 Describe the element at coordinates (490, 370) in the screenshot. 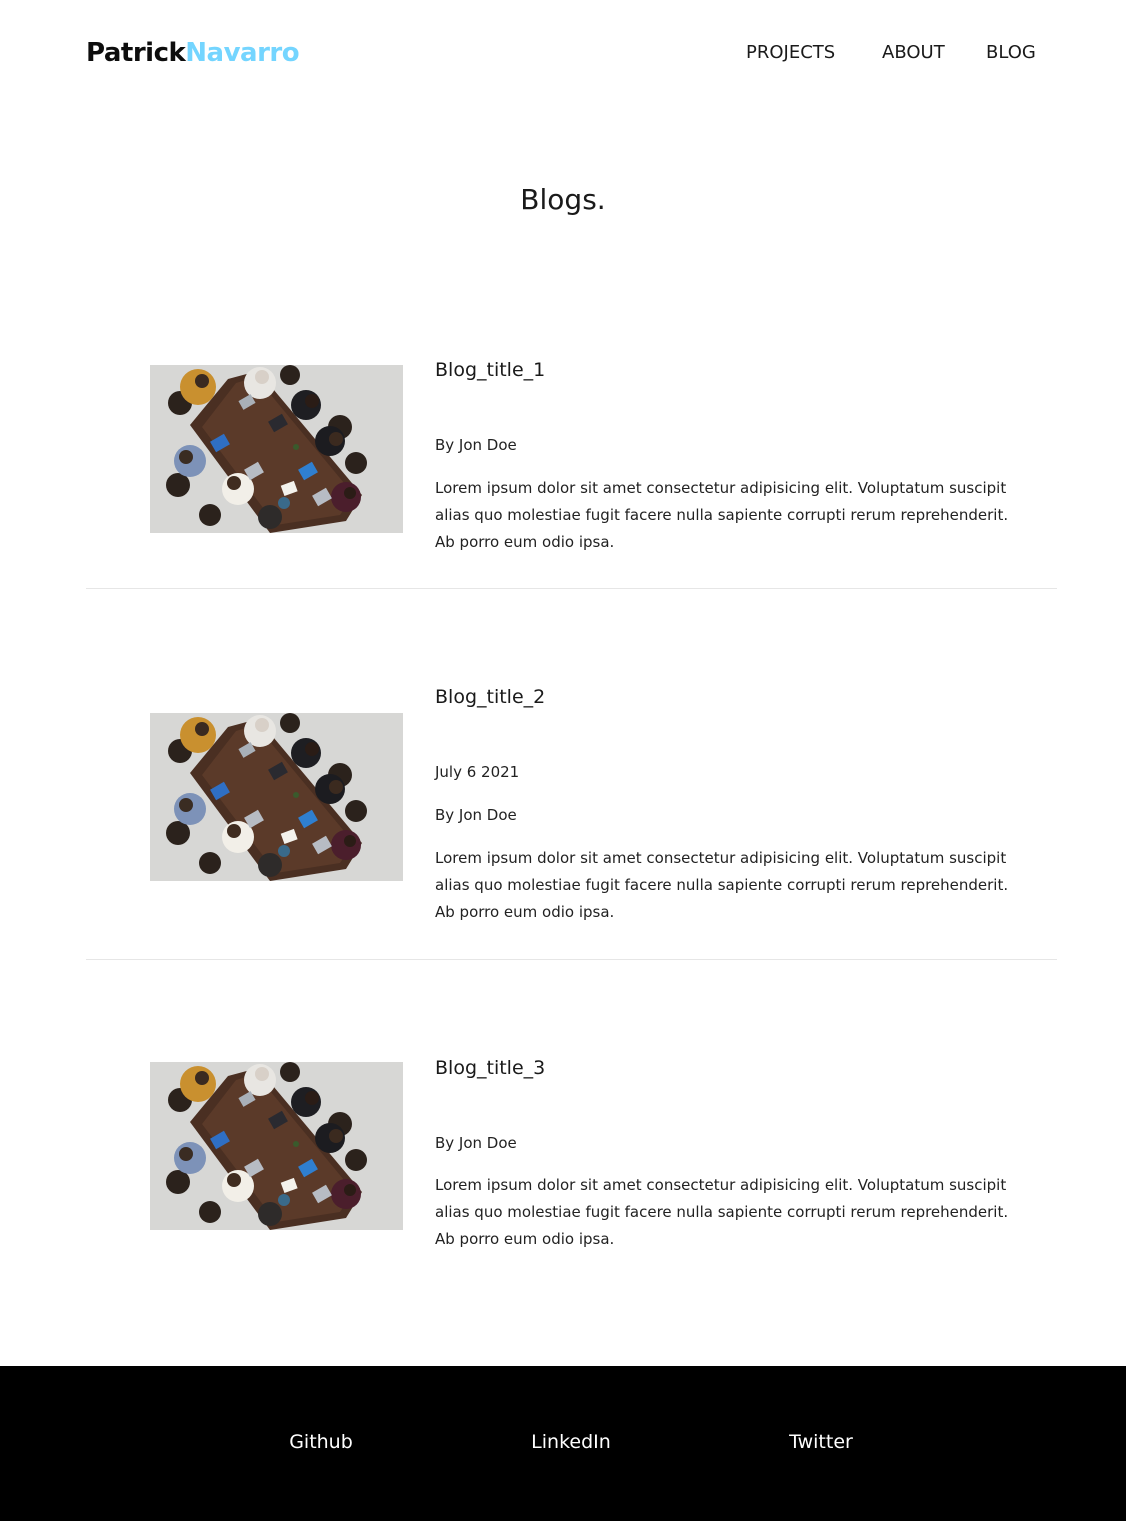

I see `blog-title-1: Blog_title_1` at that location.